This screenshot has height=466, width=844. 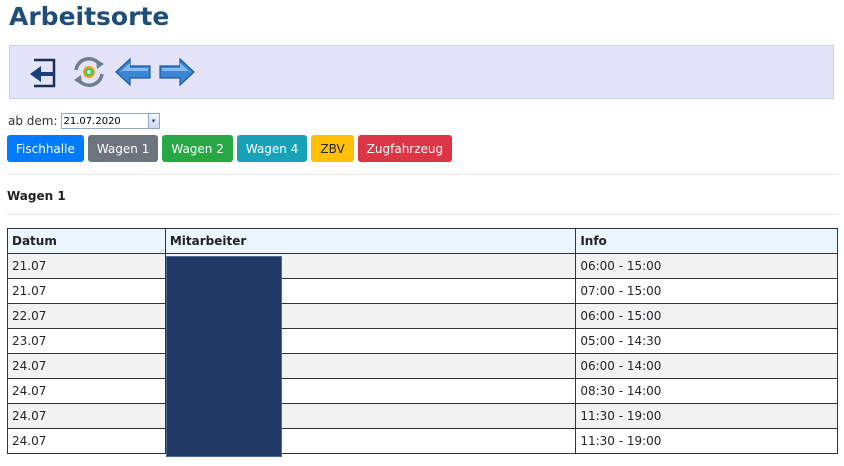 What do you see at coordinates (86, 341) in the screenshot?
I see `date-cell: 23.07` at bounding box center [86, 341].